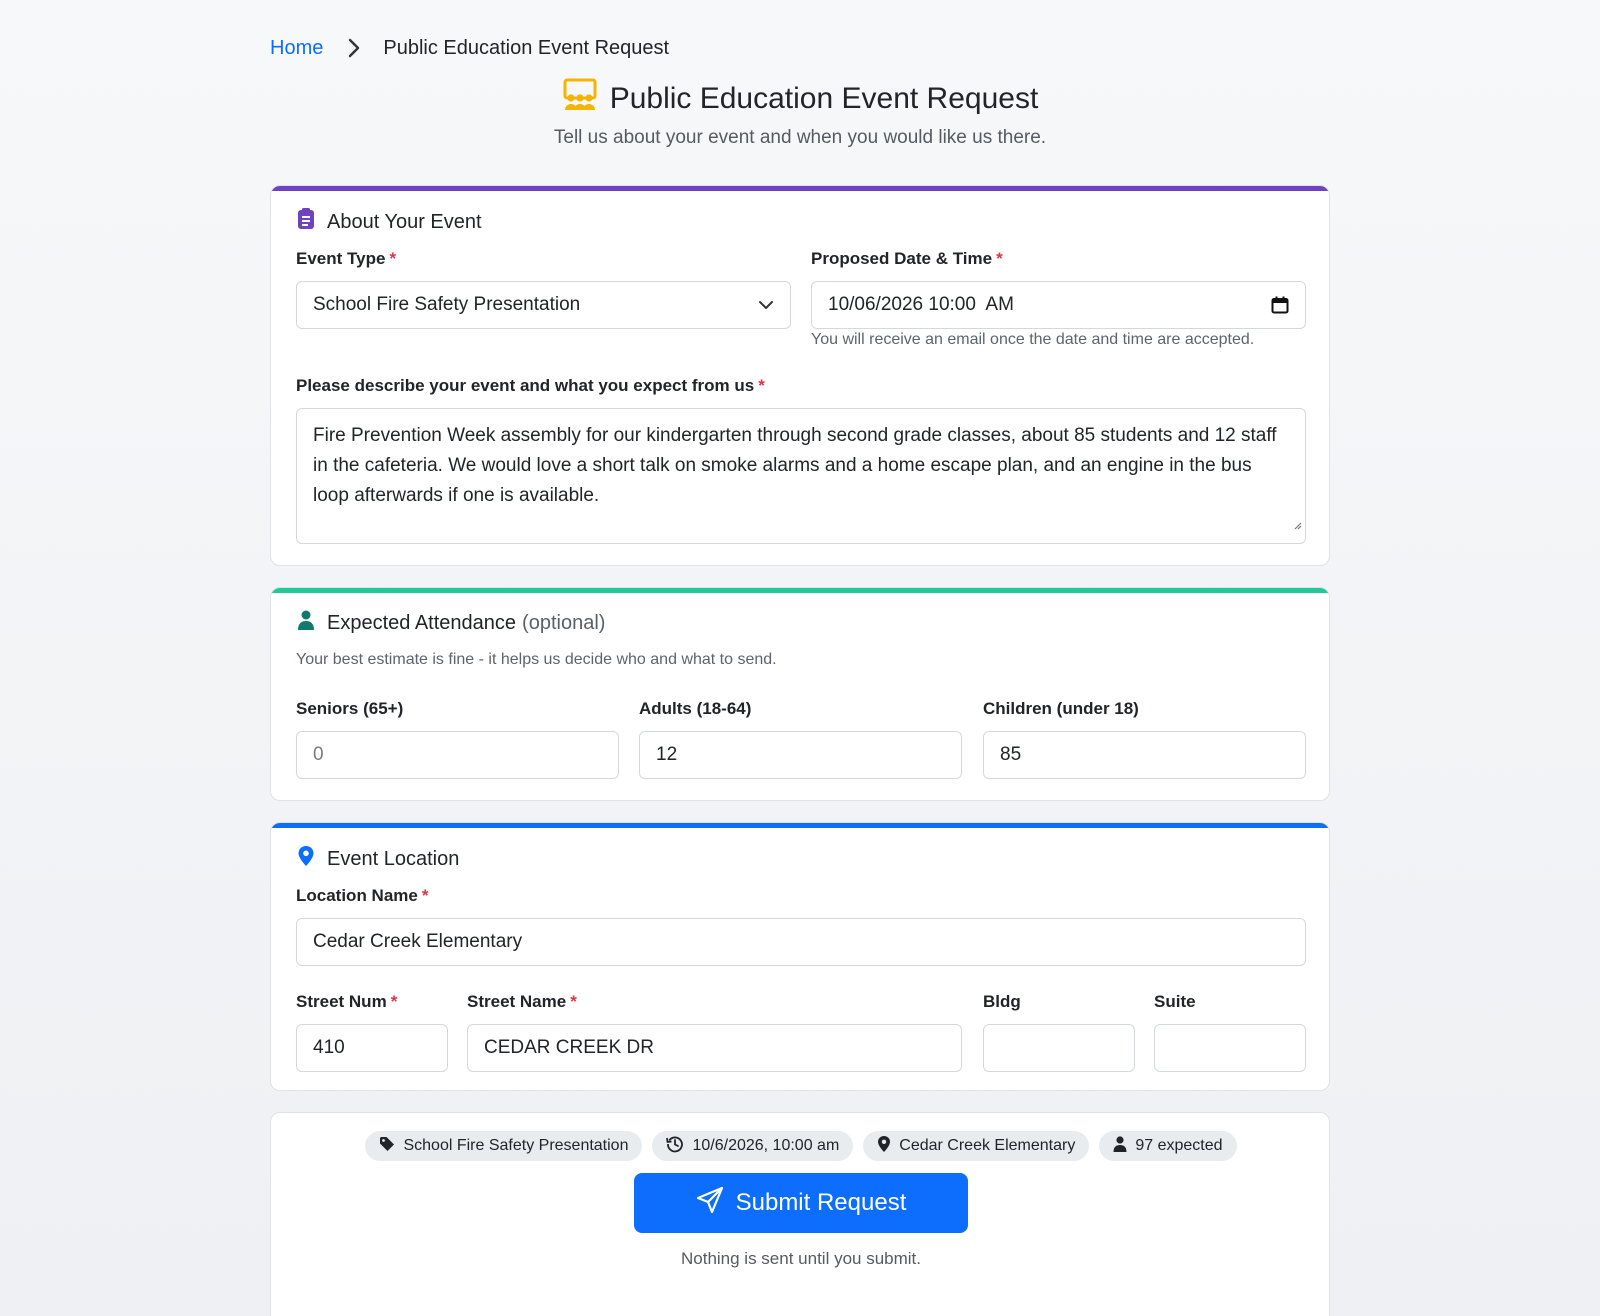  I want to click on card-title: Expected Attendance, so click(422, 622).